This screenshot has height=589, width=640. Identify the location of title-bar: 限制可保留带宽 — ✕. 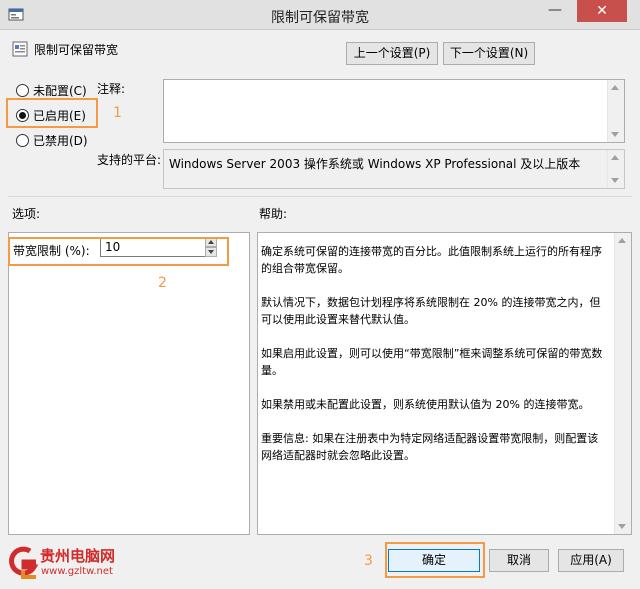
(320, 15).